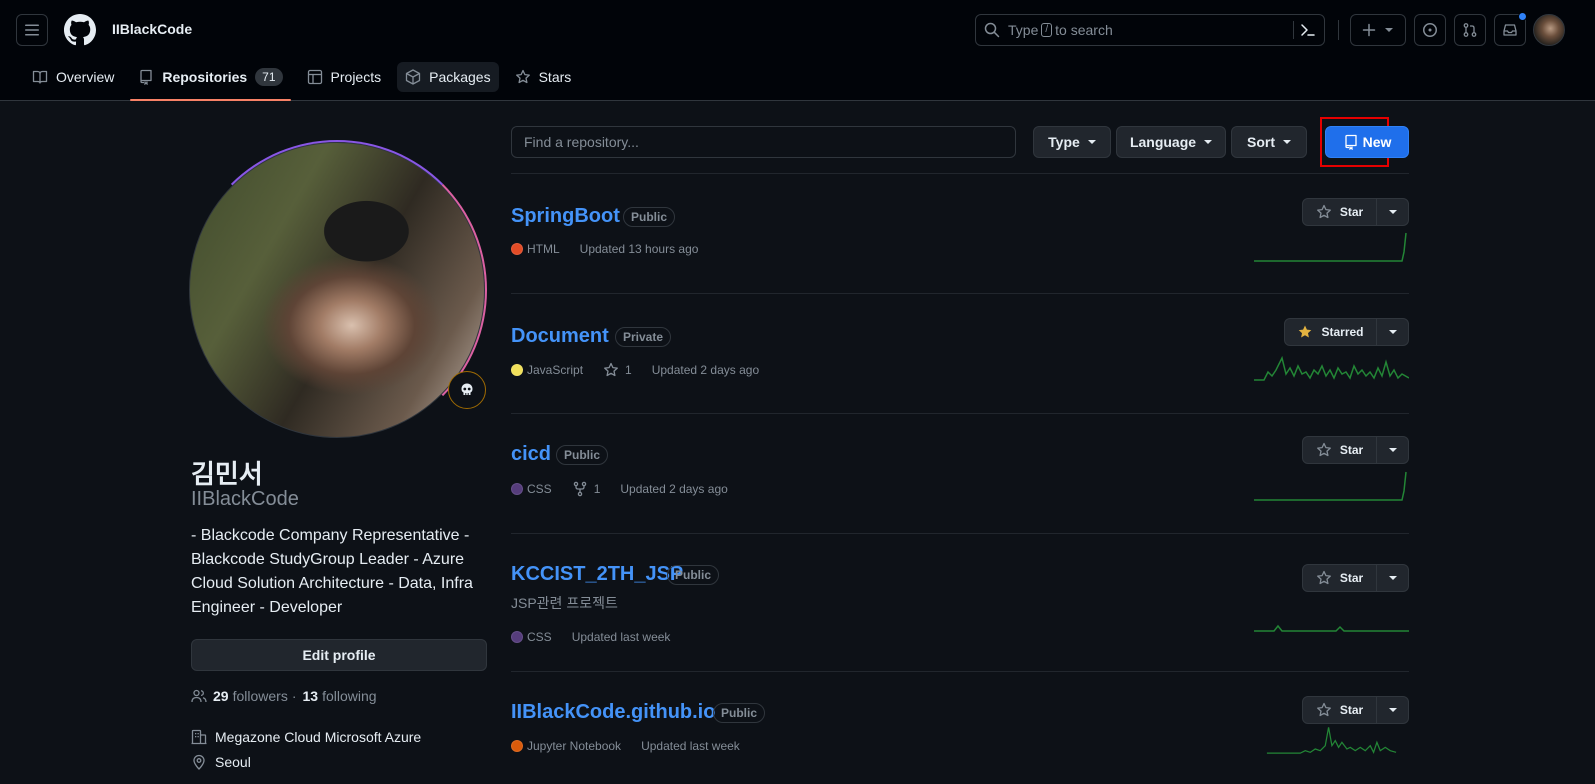  I want to click on repo-meta: CSS 1 Updated 2 days ago, so click(619, 489).